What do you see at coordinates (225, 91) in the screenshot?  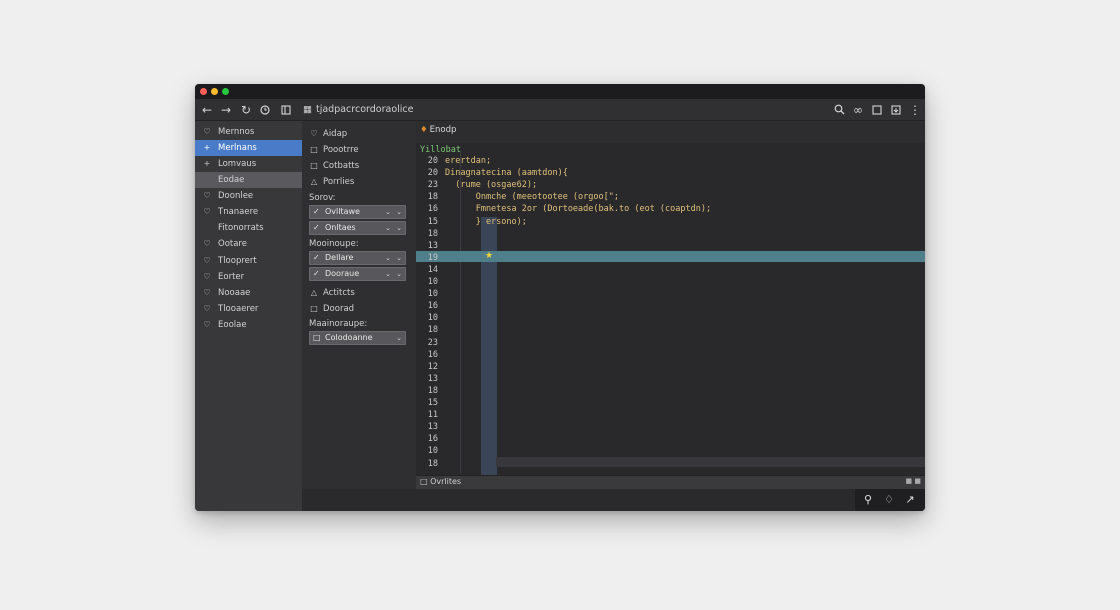 I see `zoom-window-button` at bounding box center [225, 91].